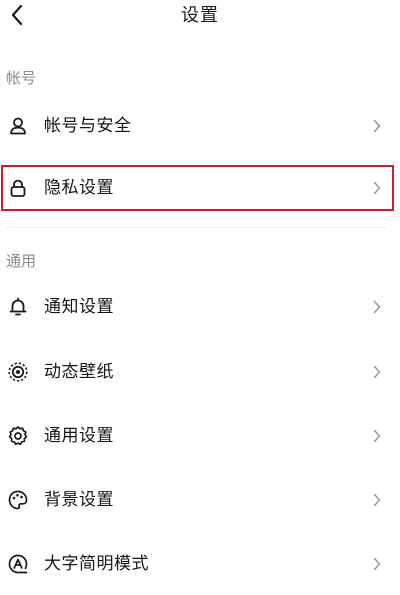 This screenshot has width=400, height=595. I want to click on settings-item-background: 背景设置, so click(196, 500).